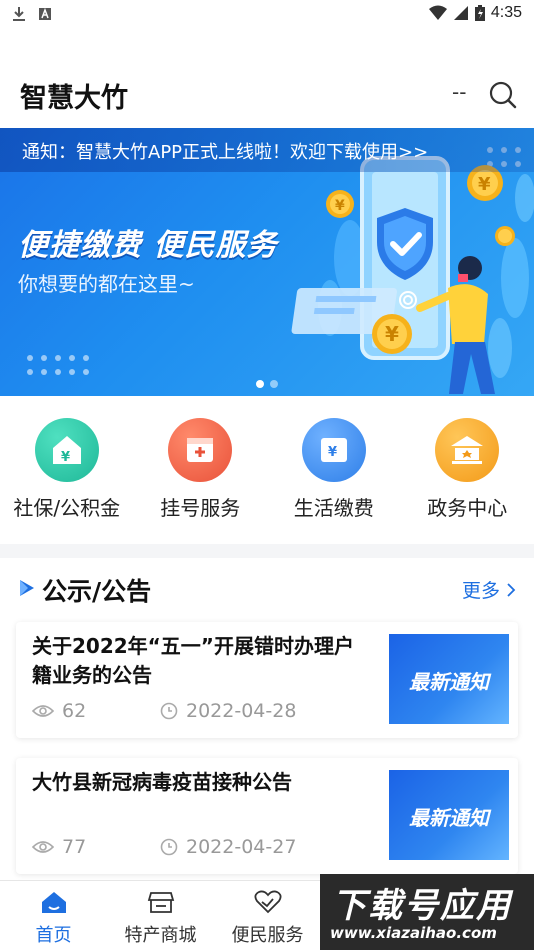 The height and width of the screenshot is (950, 534). I want to click on nav-convenience-services: 便民服务, so click(267, 915).